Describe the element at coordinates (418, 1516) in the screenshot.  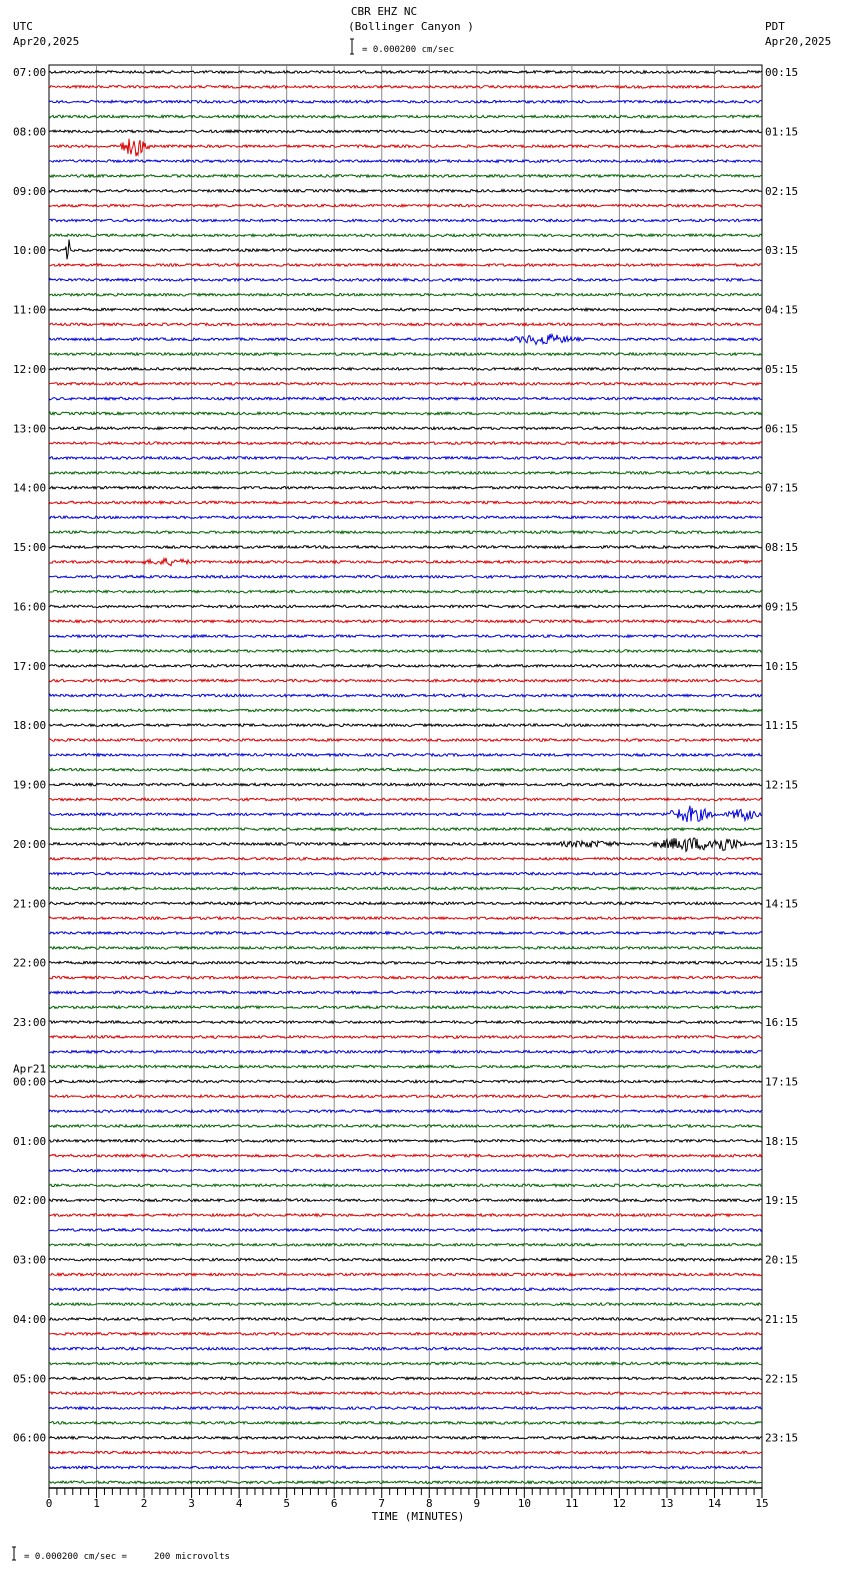
I see `x-axis-label: TIME (MINUTES)` at that location.